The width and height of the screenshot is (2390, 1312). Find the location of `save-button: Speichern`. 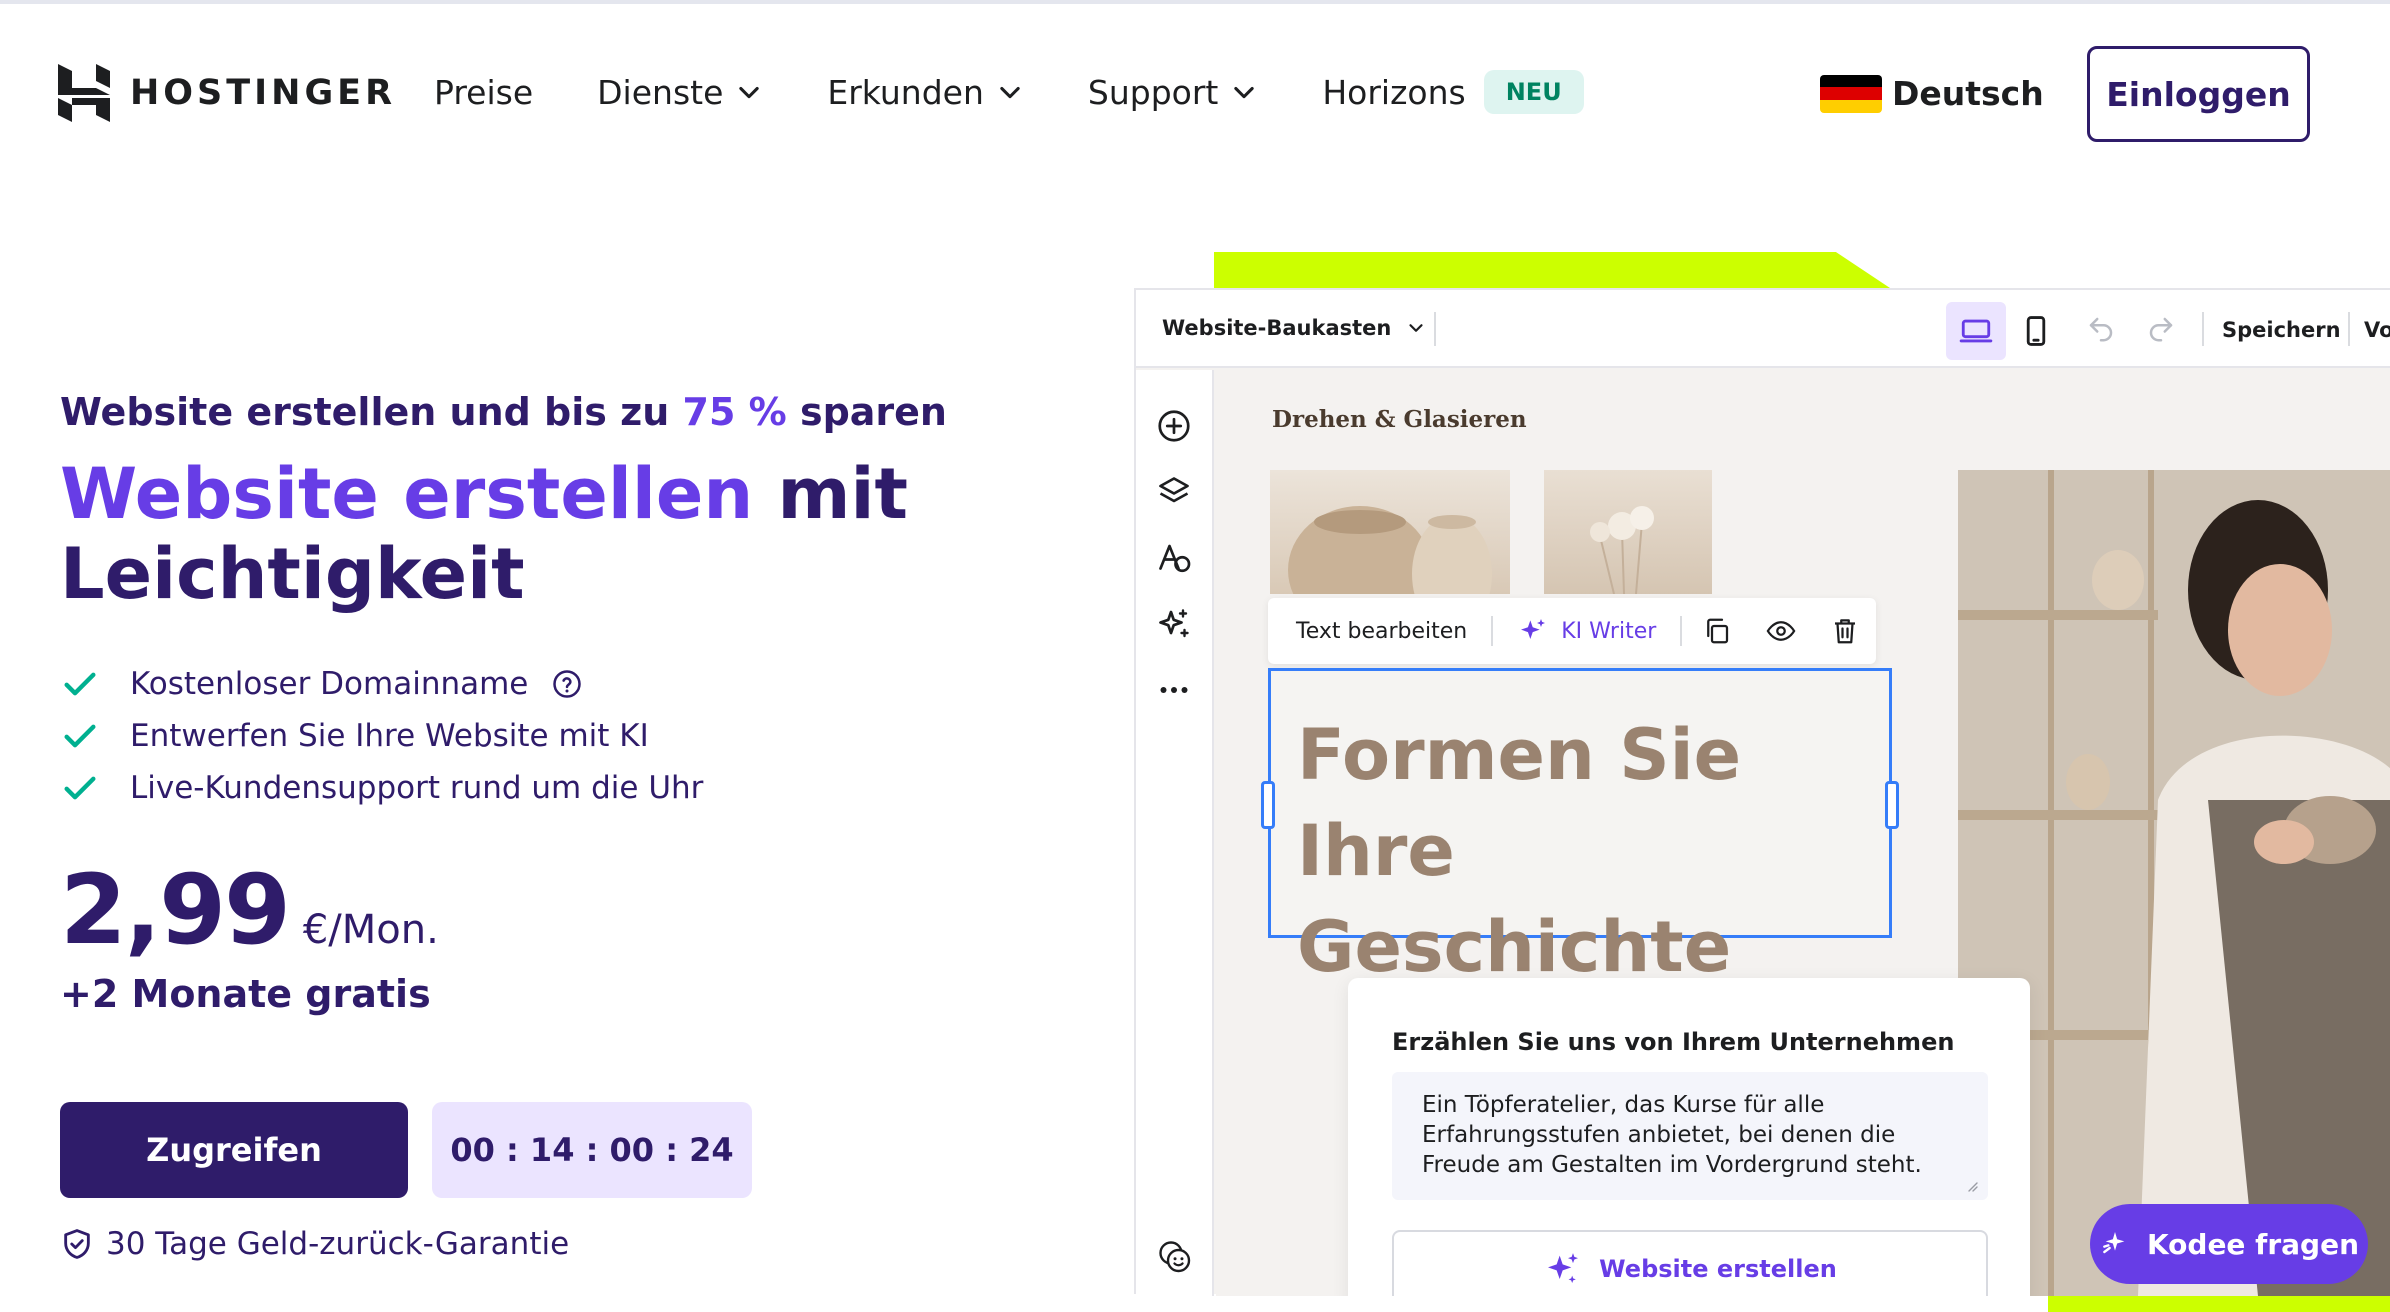

save-button: Speichern is located at coordinates (2281, 330).